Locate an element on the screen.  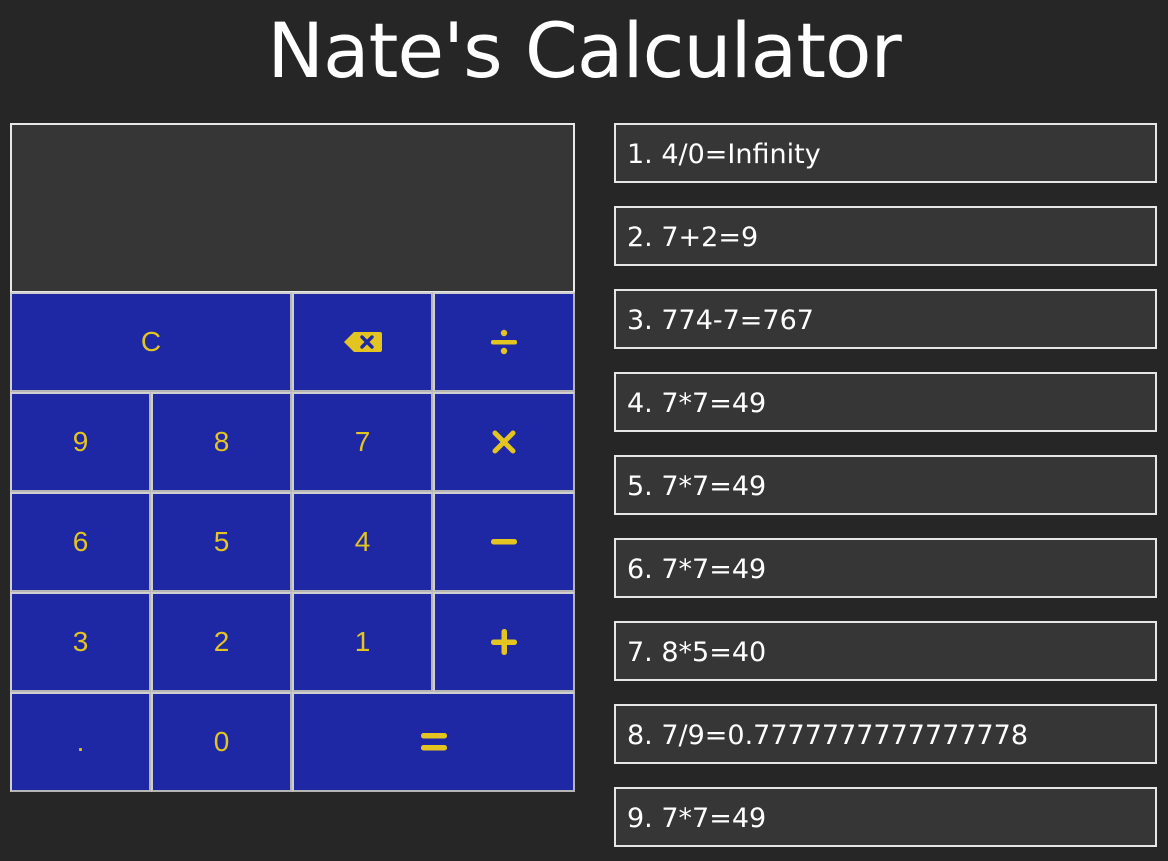
backspace-button is located at coordinates (362, 342).